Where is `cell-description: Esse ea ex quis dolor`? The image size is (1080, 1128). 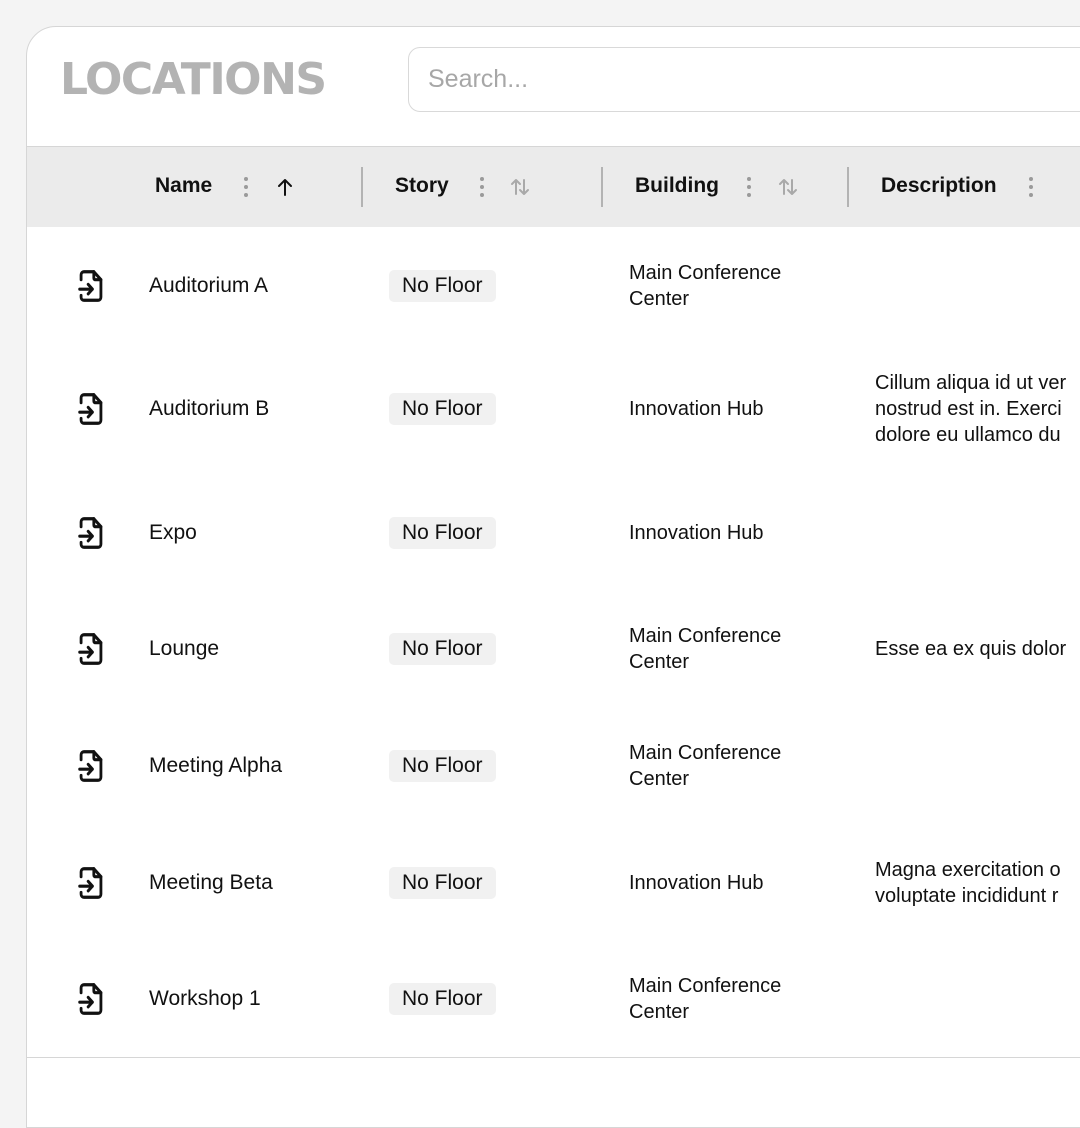 cell-description: Esse ea ex quis dolor is located at coordinates (977, 649).